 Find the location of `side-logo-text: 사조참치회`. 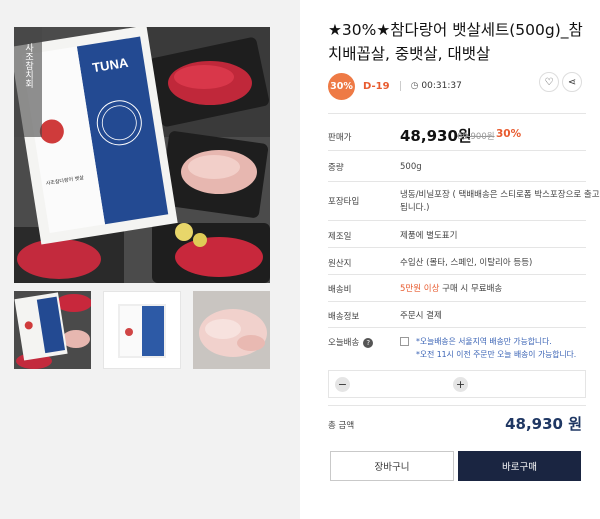

side-logo-text: 사조참치회 is located at coordinates (28, 66).